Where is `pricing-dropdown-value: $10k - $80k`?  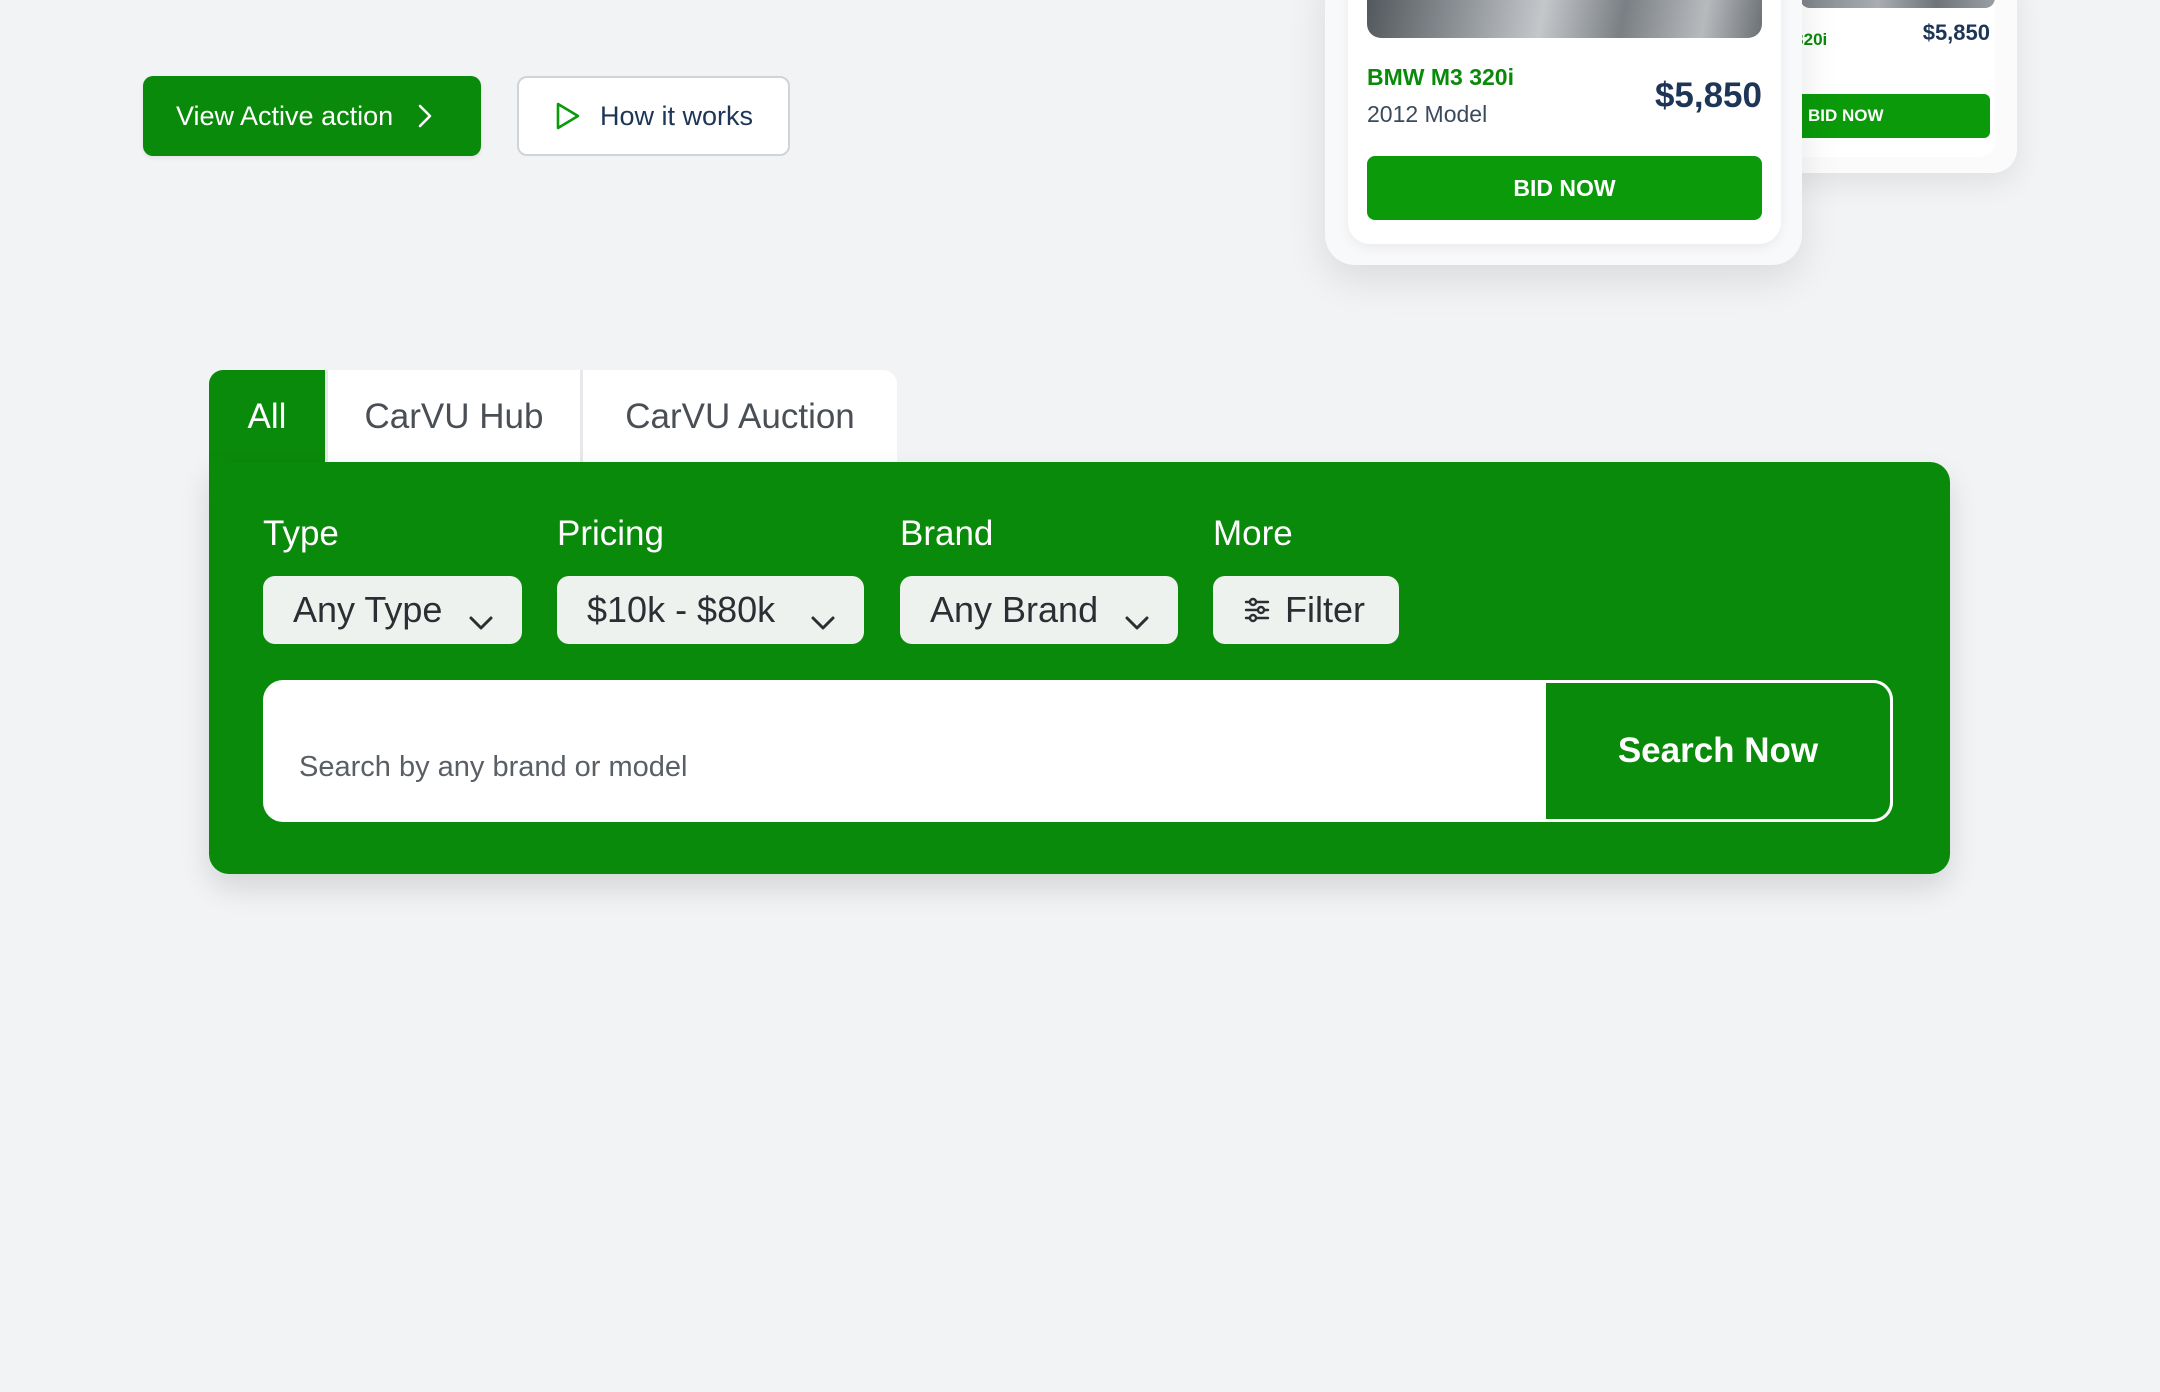
pricing-dropdown-value: $10k - $80k is located at coordinates (681, 609).